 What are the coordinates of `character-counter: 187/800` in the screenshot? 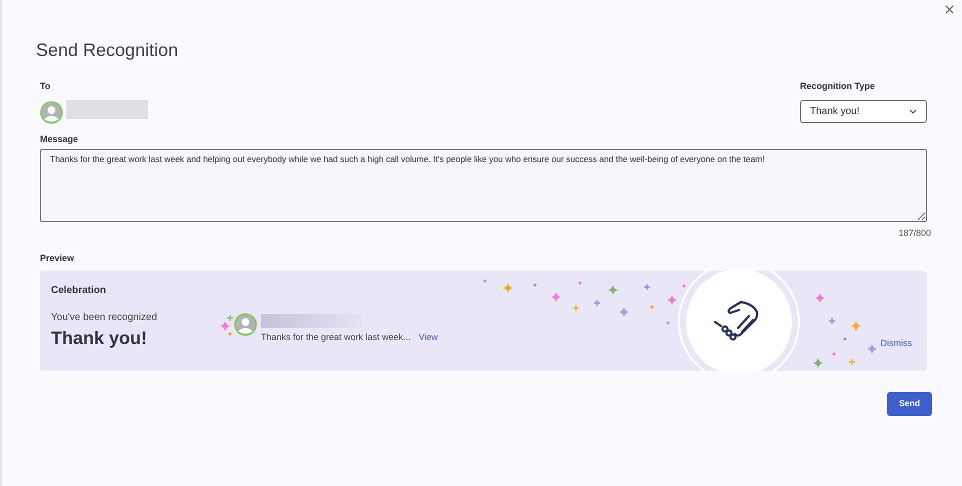 It's located at (914, 233).